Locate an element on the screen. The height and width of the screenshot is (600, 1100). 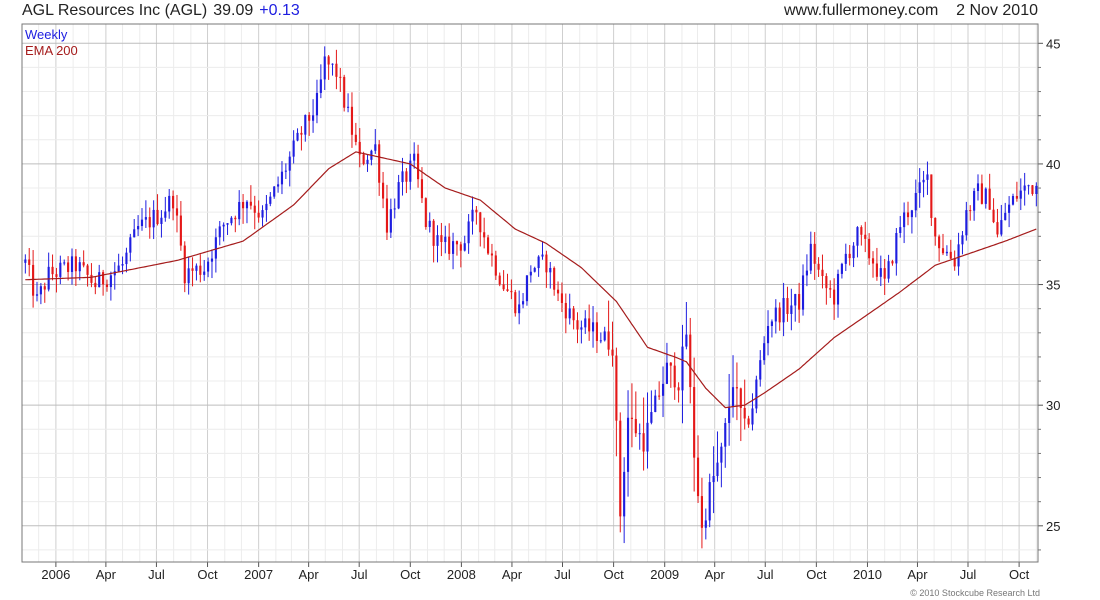
x-tick-label: 2010 is located at coordinates (867, 574).